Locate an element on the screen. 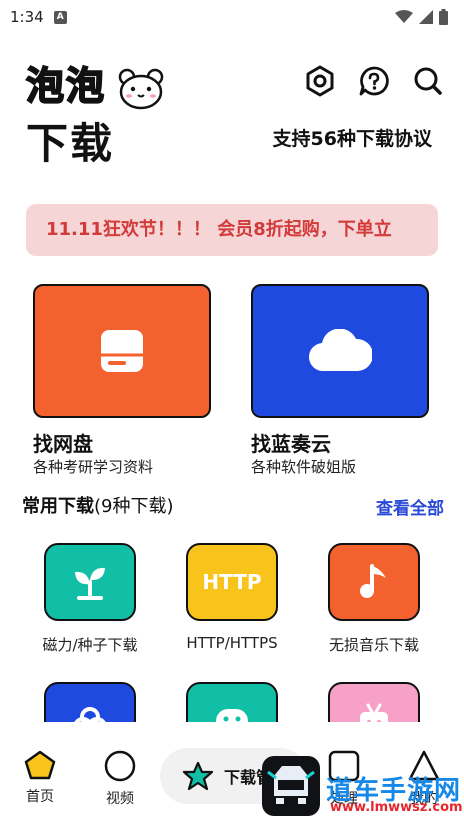 The height and width of the screenshot is (824, 464). nav-home: 首页 is located at coordinates (40, 778).